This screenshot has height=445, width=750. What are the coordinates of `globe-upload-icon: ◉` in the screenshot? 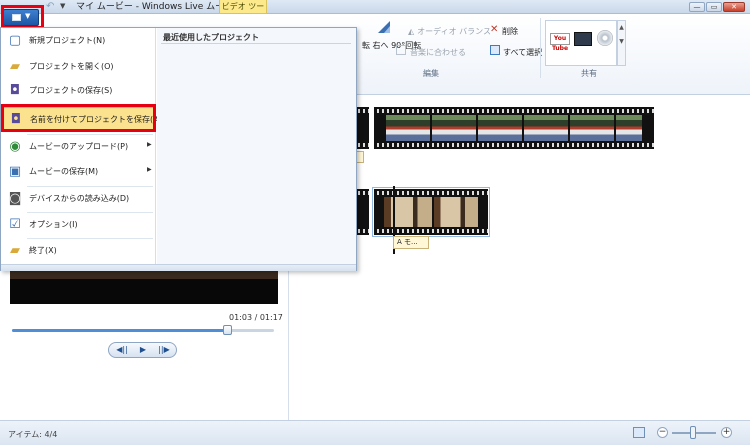 It's located at (15, 146).